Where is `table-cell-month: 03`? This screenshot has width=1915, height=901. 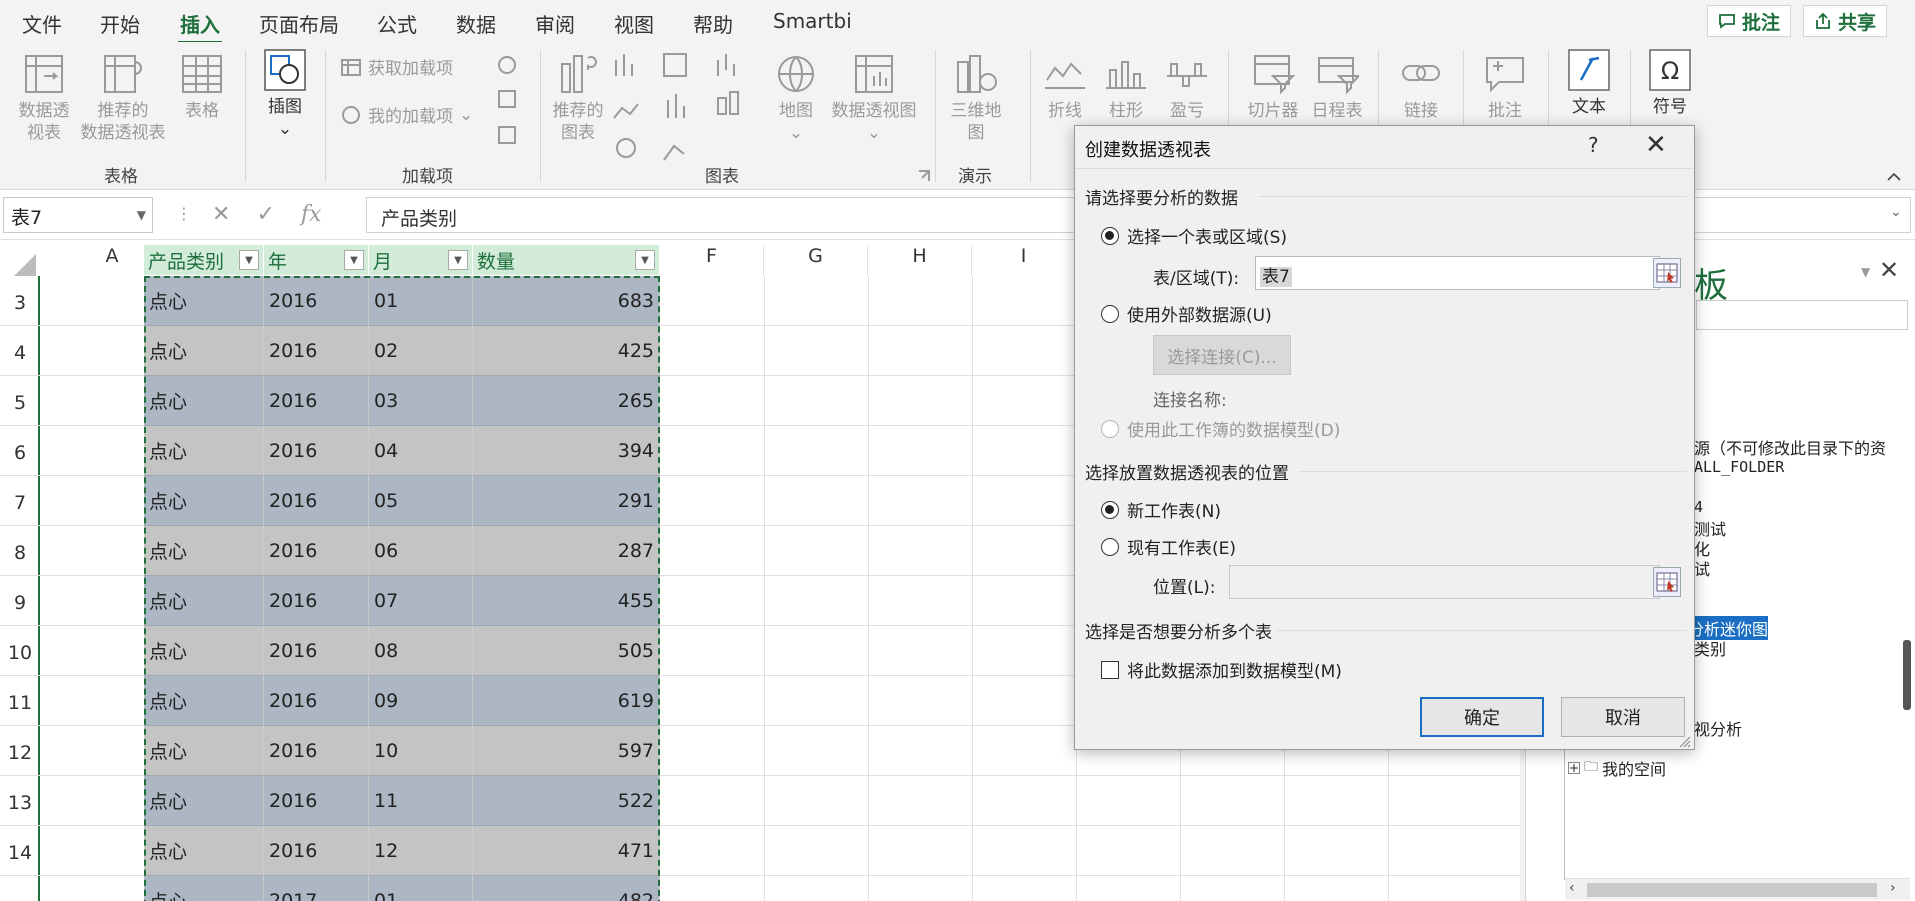
table-cell-month: 03 is located at coordinates (421, 401).